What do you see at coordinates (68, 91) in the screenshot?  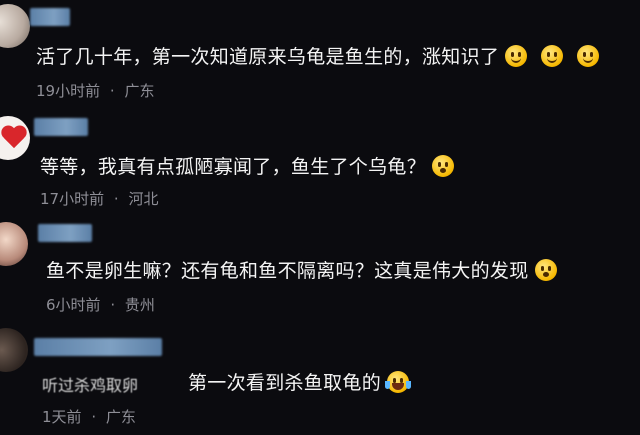 I see `comment-time: 19小时前` at bounding box center [68, 91].